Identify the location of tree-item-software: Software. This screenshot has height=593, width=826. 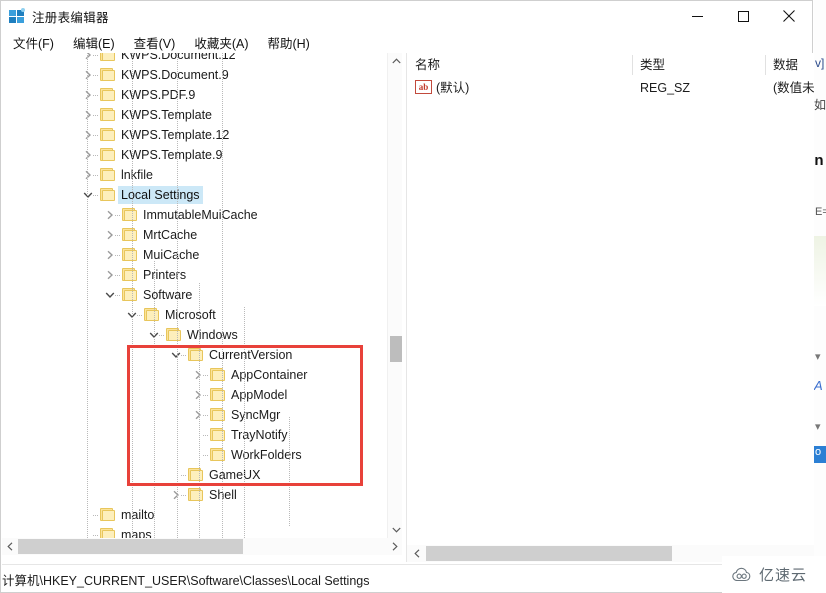
(194, 295).